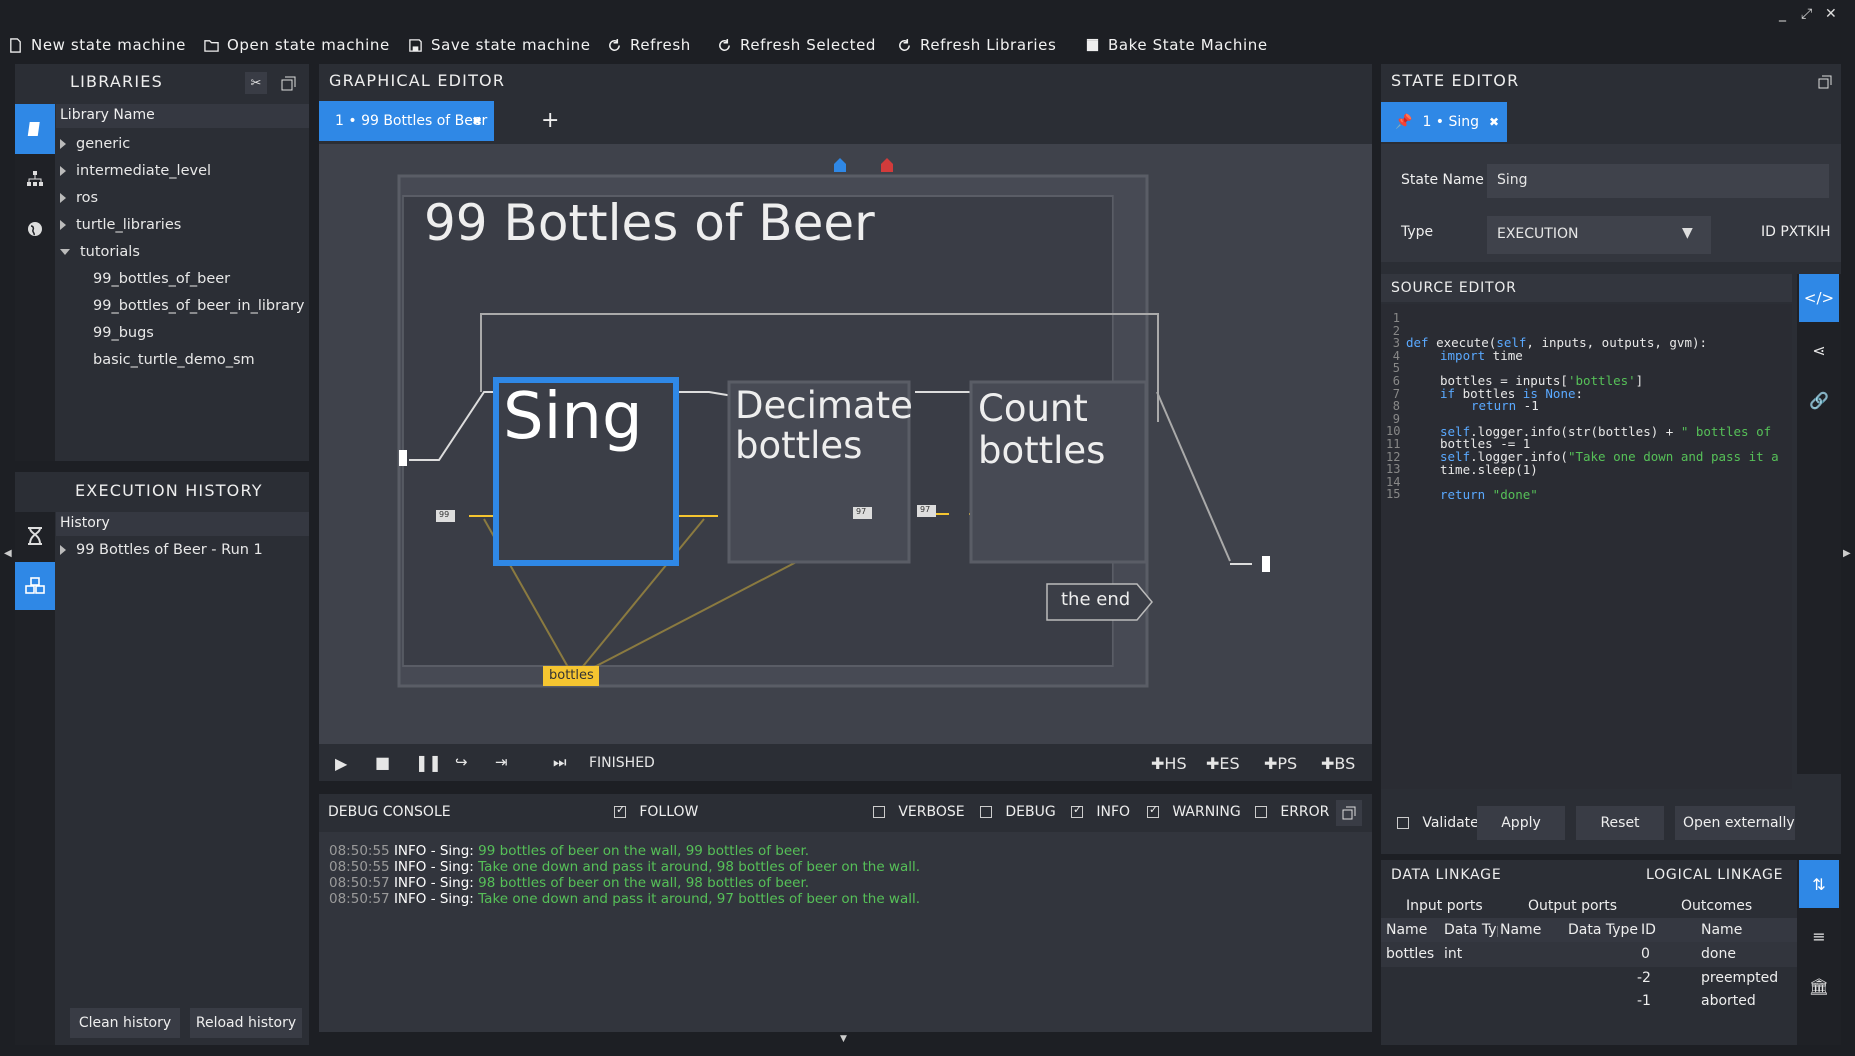  Describe the element at coordinates (571, 675) in the screenshot. I see `scoped-variable-label: bottles` at that location.